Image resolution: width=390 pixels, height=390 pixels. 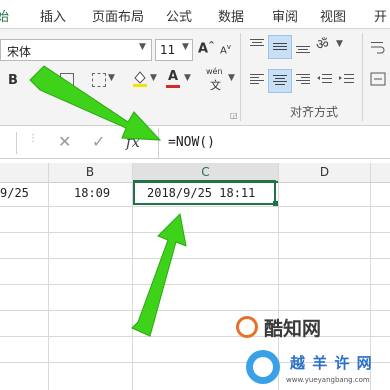 I want to click on align-top-button, so click(x=257, y=46).